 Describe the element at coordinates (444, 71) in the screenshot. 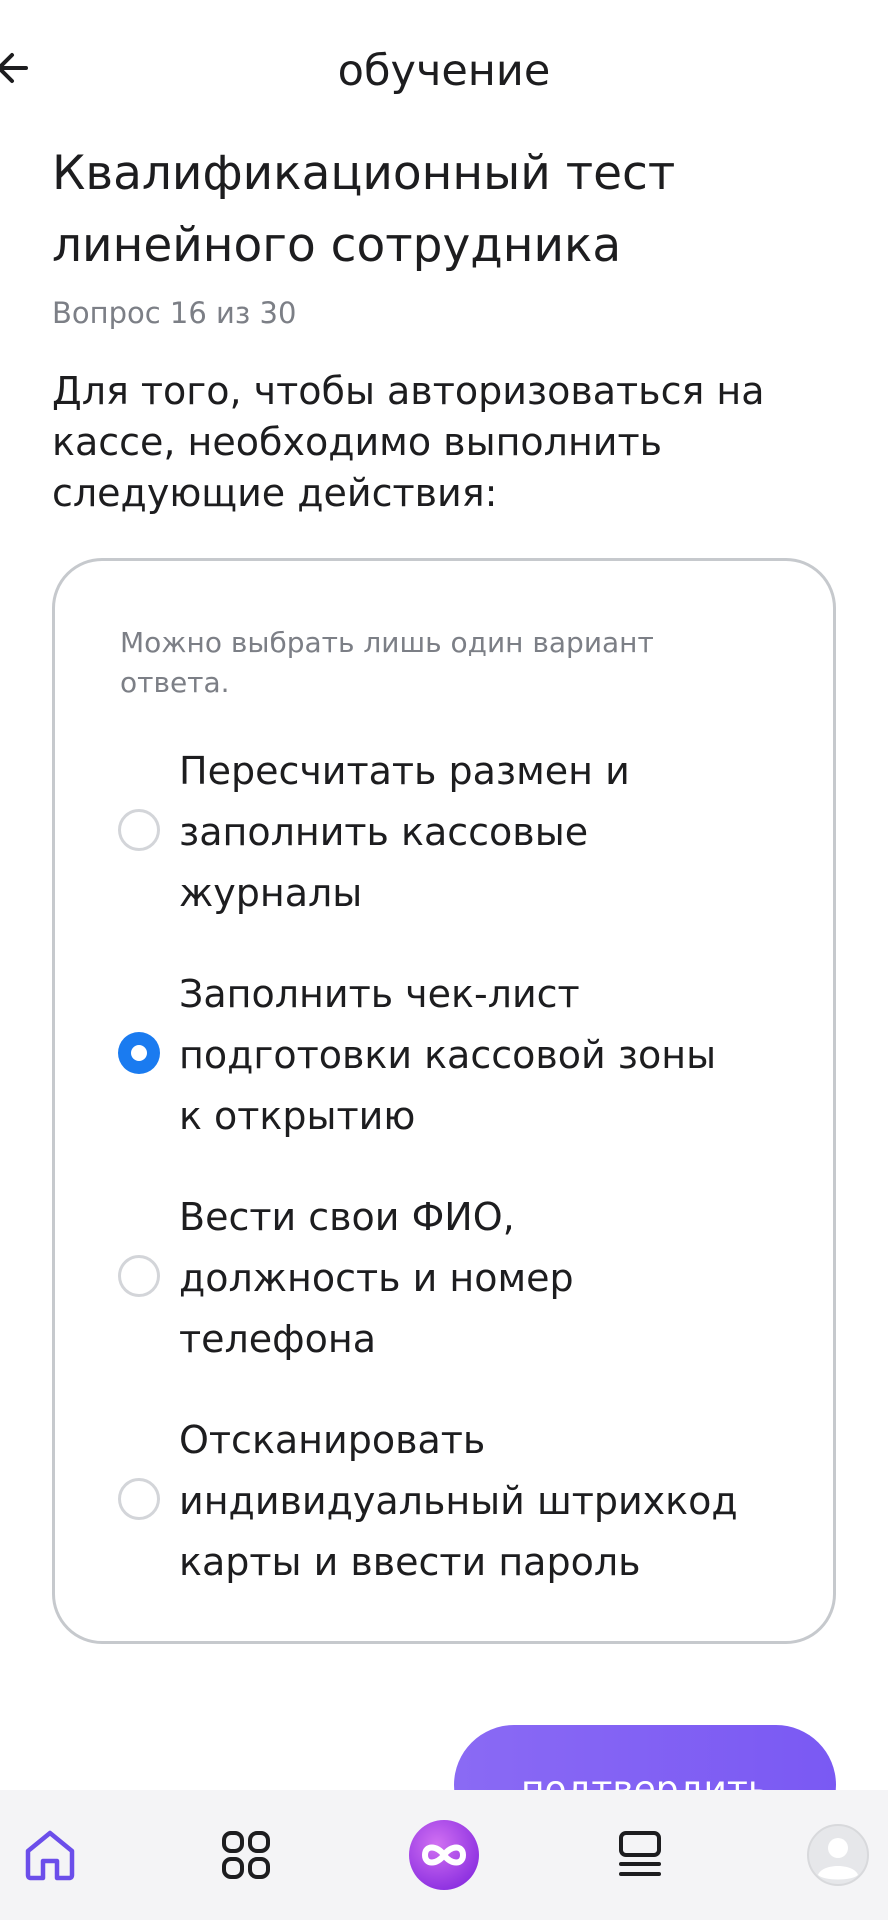

I see `page-title: обучение` at that location.